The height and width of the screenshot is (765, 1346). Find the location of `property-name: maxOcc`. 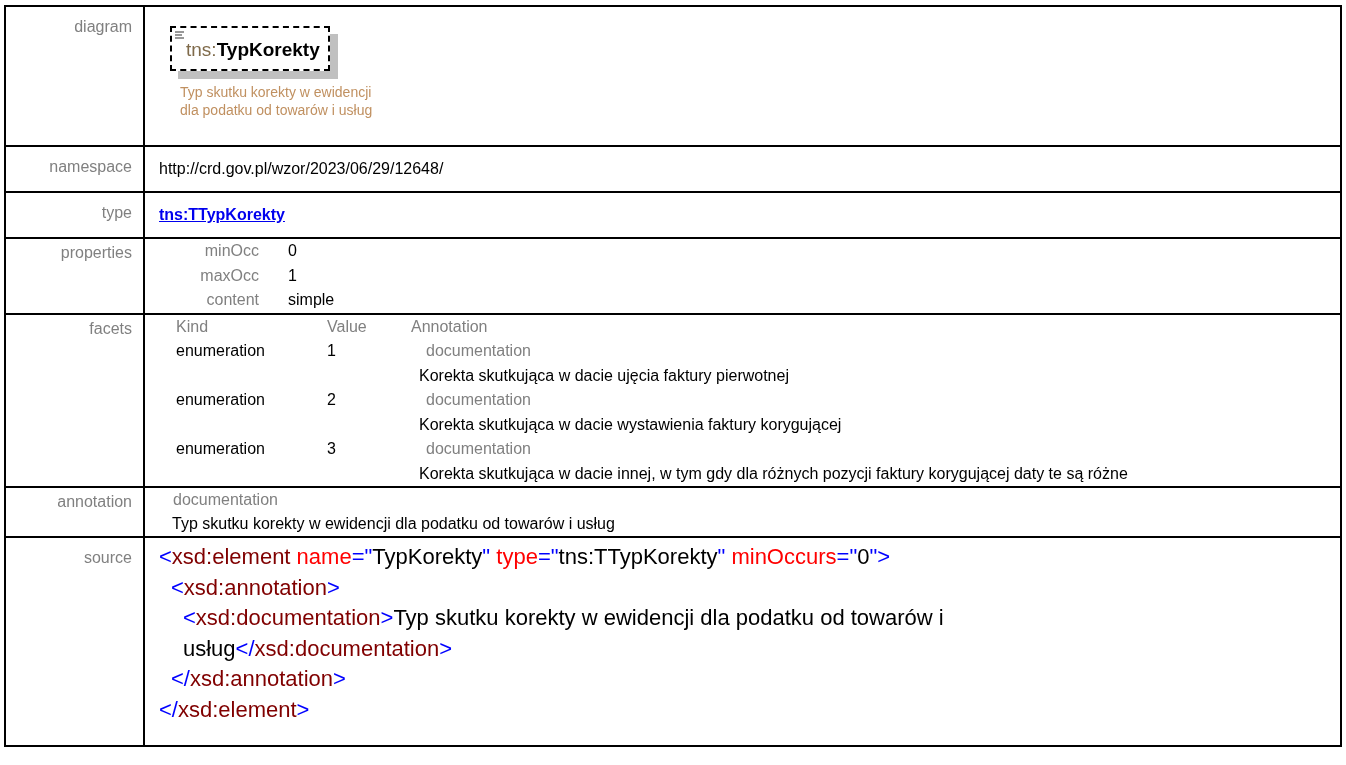

property-name: maxOcc is located at coordinates (229, 275).